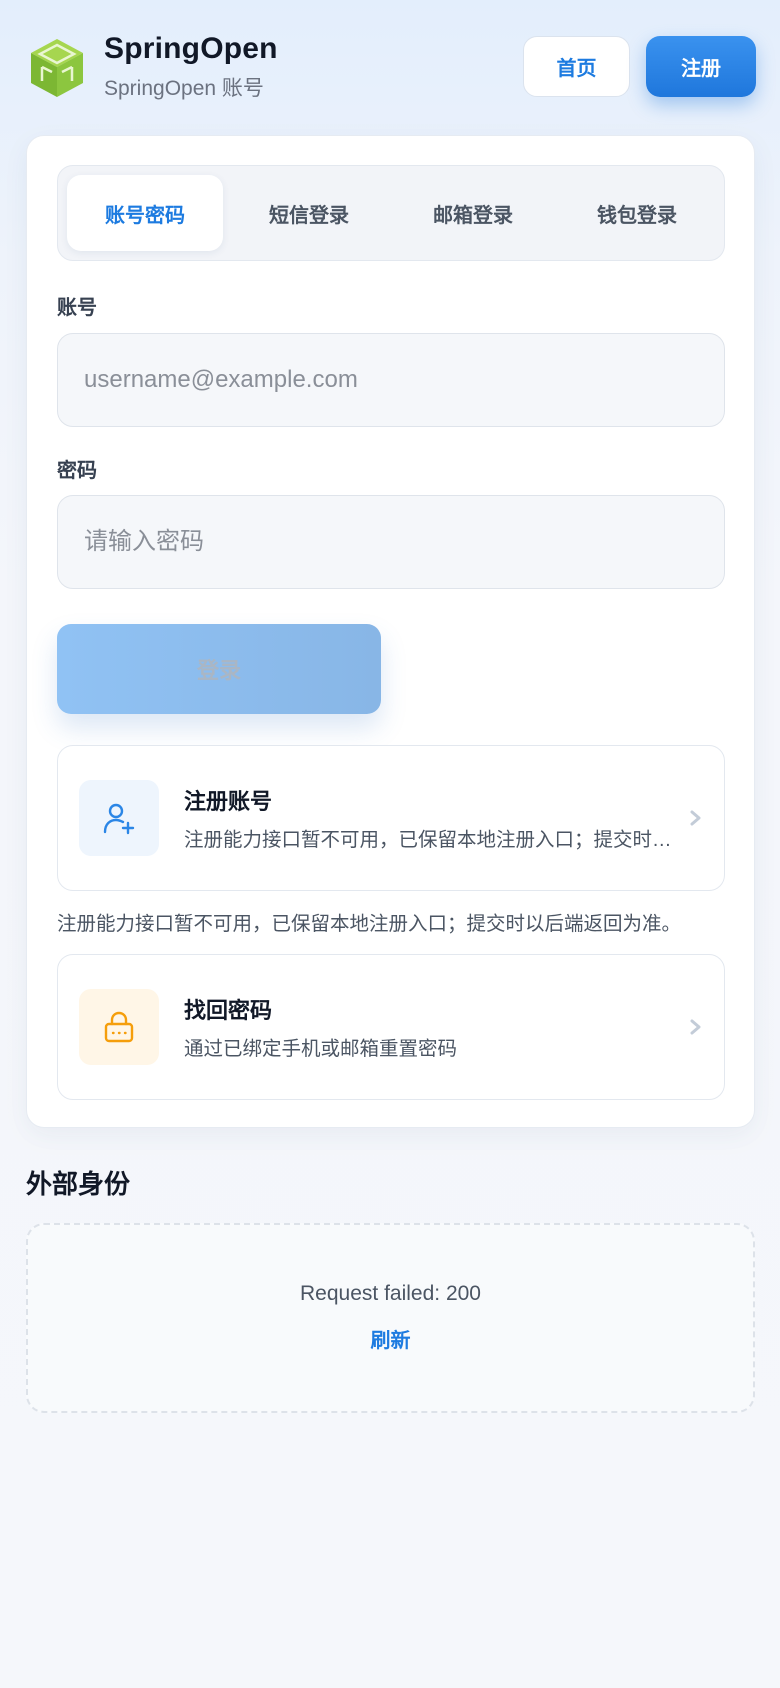 The height and width of the screenshot is (1688, 780). What do you see at coordinates (228, 1010) in the screenshot?
I see `reset-card-title: 找回密码` at bounding box center [228, 1010].